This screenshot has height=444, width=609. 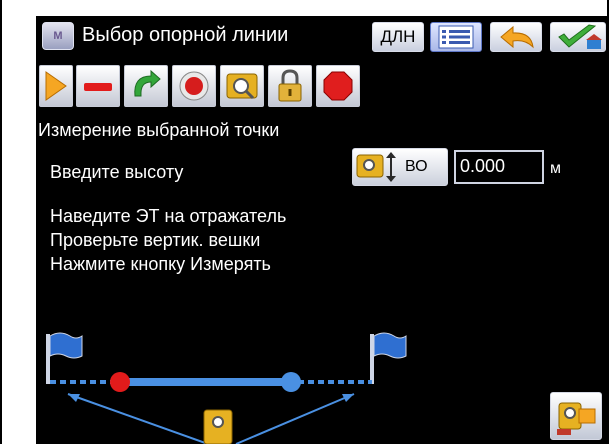 What do you see at coordinates (226, 388) in the screenshot?
I see `baseline-diagram` at bounding box center [226, 388].